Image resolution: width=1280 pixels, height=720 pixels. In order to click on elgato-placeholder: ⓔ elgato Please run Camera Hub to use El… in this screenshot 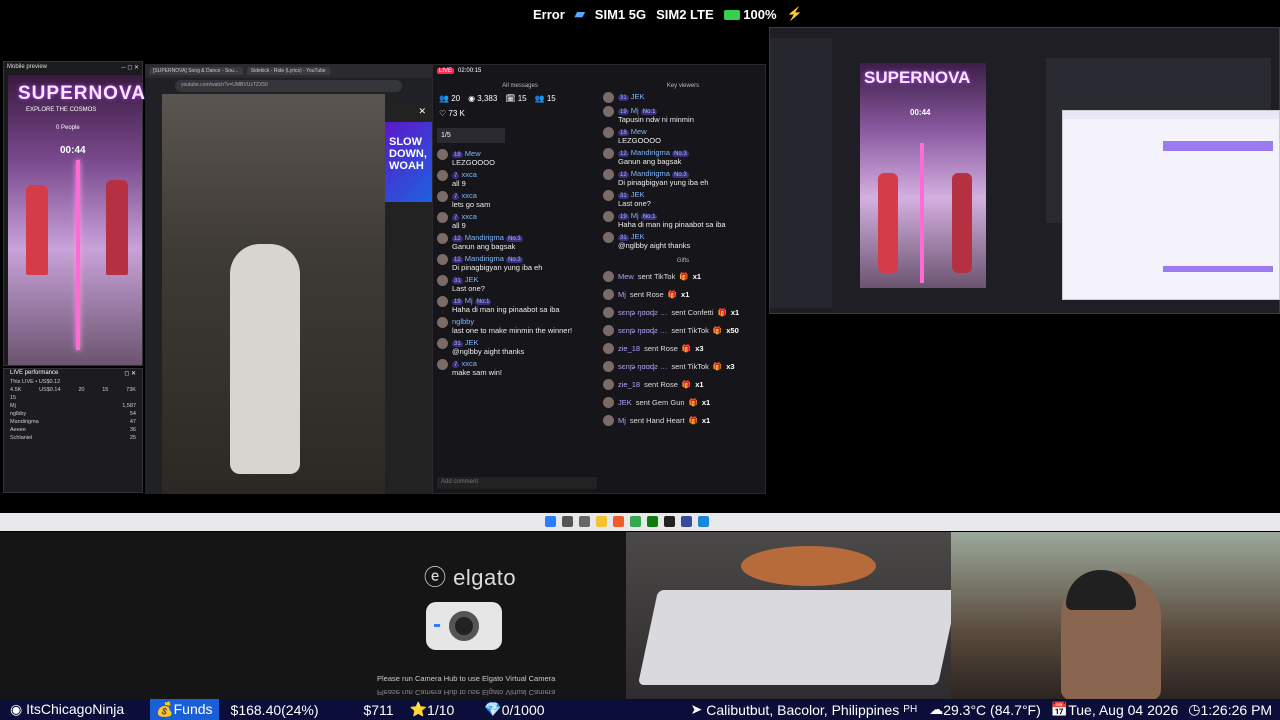, I will do `click(313, 616)`.